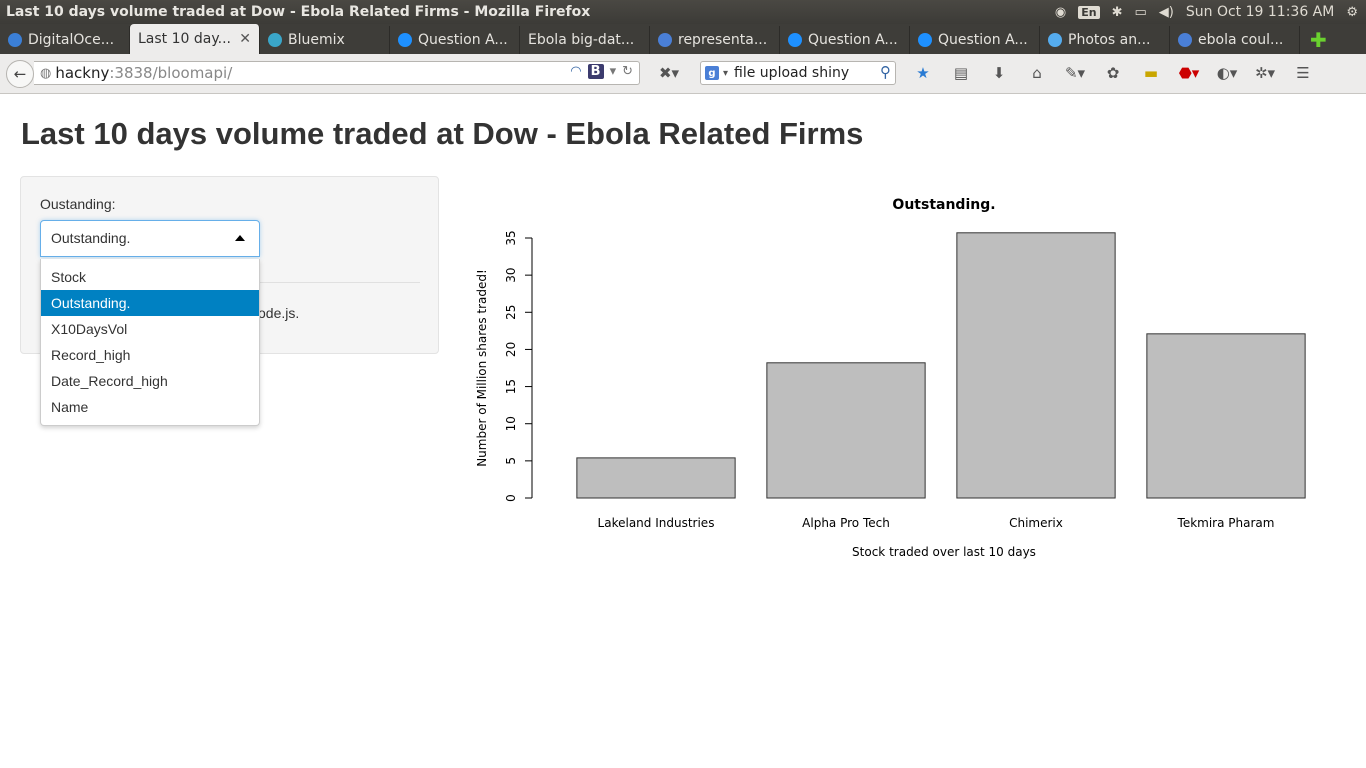 This screenshot has width=1366, height=768. Describe the element at coordinates (1036, 523) in the screenshot. I see `x-tick-label: Chimerix` at that location.